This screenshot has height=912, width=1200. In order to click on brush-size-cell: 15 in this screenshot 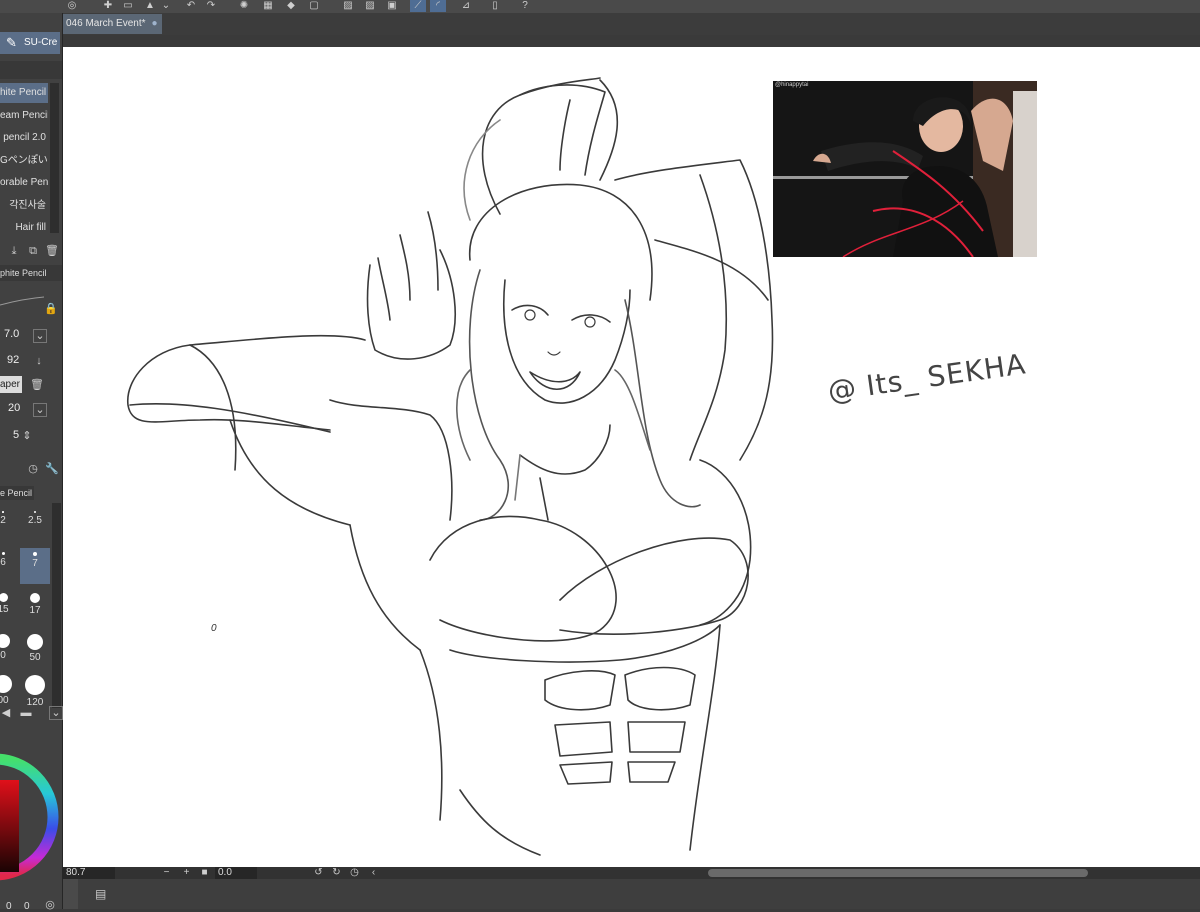, I will do `click(9, 607)`.